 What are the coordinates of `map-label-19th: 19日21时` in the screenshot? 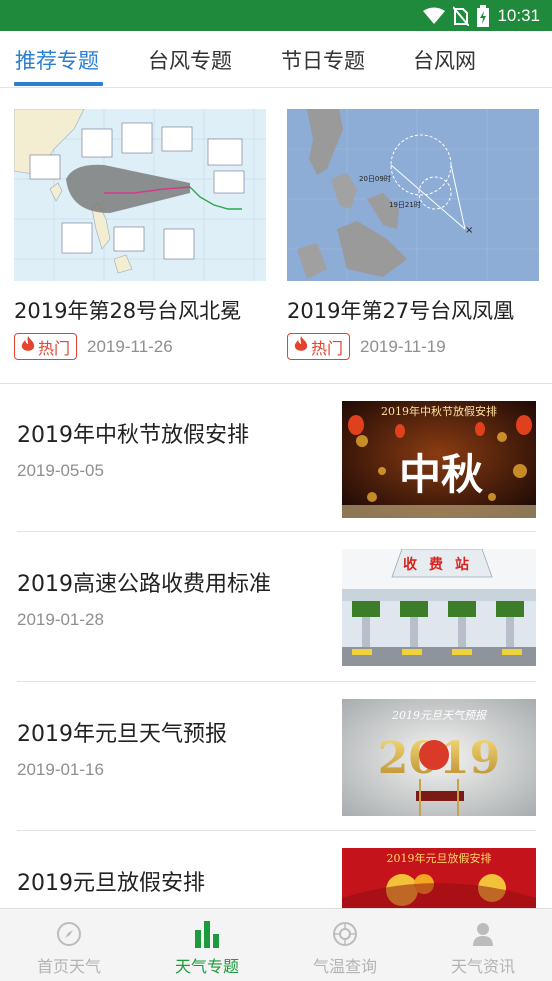 It's located at (405, 204).